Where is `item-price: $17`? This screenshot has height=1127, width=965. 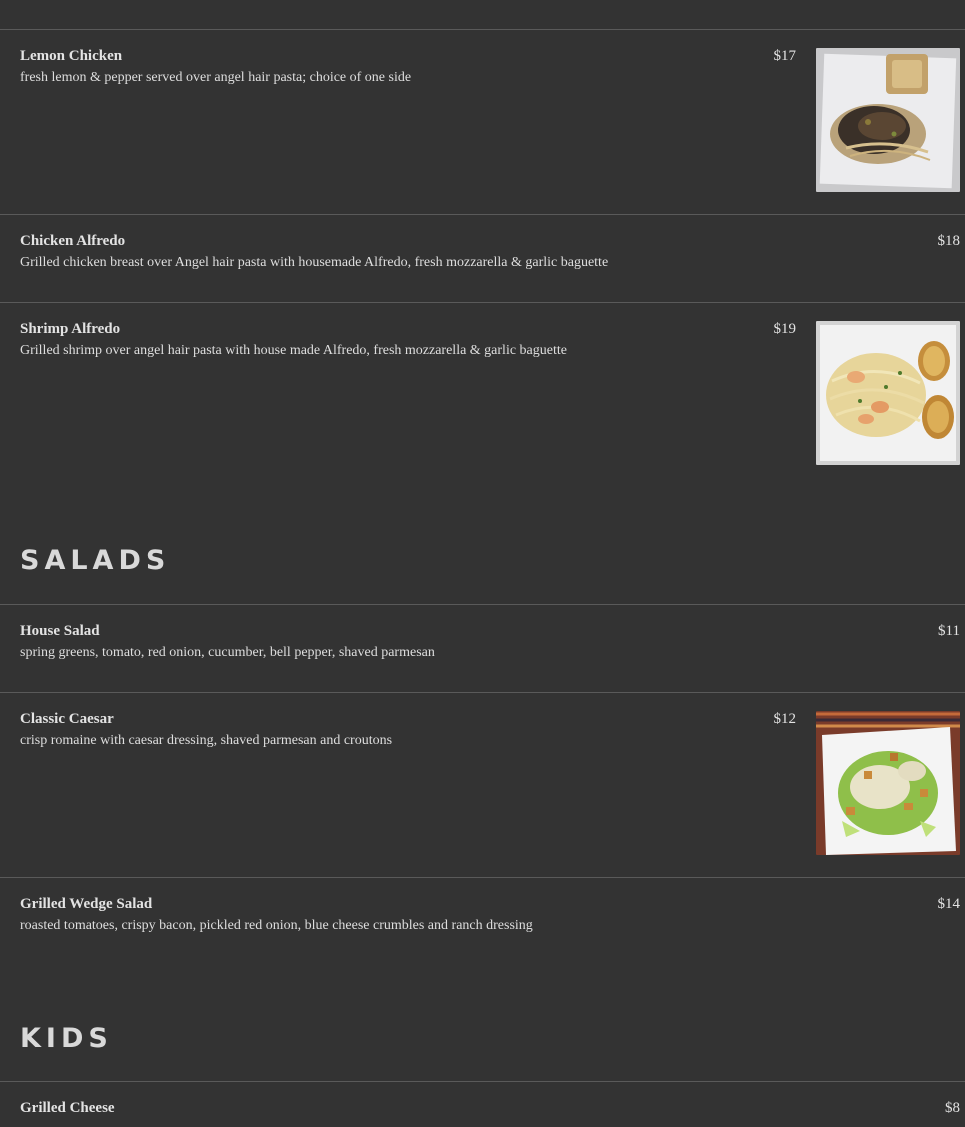
item-price: $17 is located at coordinates (785, 56).